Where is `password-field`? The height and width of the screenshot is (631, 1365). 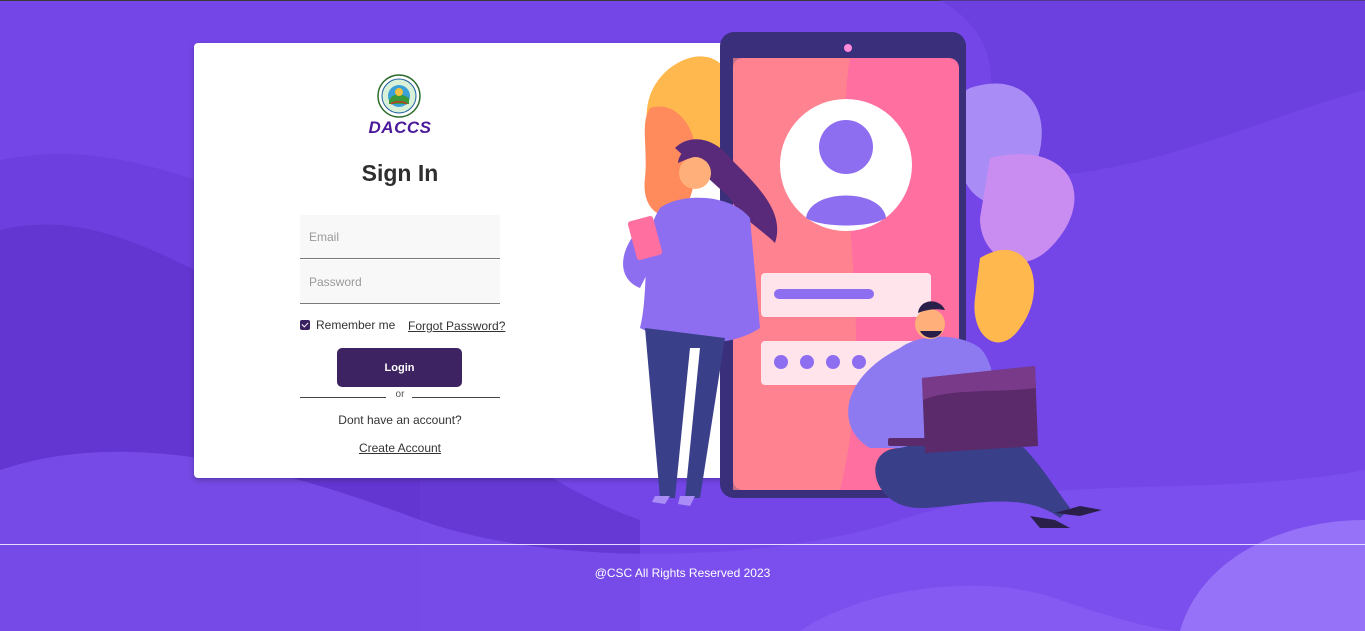
password-field is located at coordinates (400, 282).